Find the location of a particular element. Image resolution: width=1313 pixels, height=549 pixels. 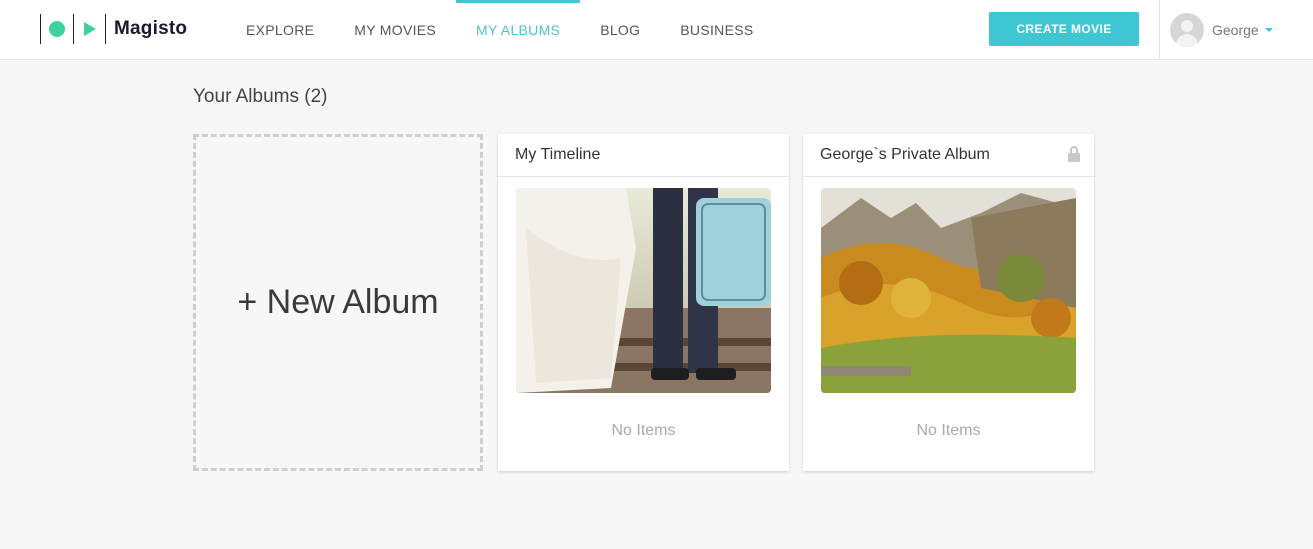

magisto-logo: Magisto is located at coordinates (113, 29).